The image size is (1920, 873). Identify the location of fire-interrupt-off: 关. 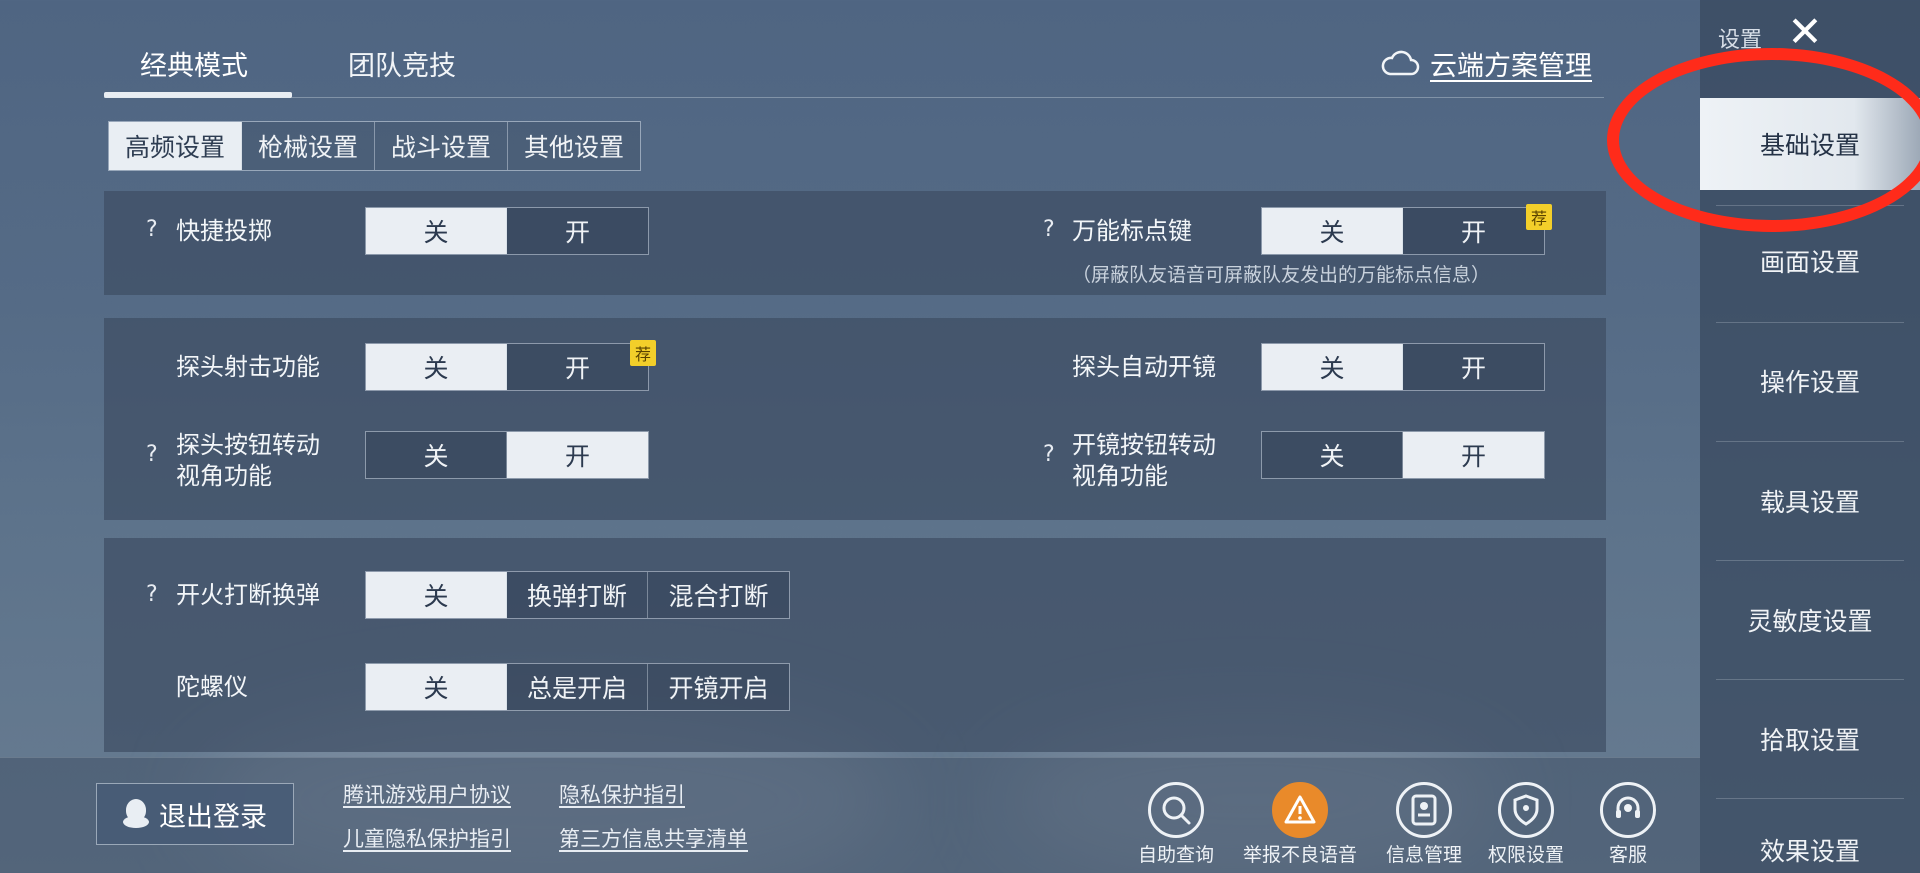
(436, 595).